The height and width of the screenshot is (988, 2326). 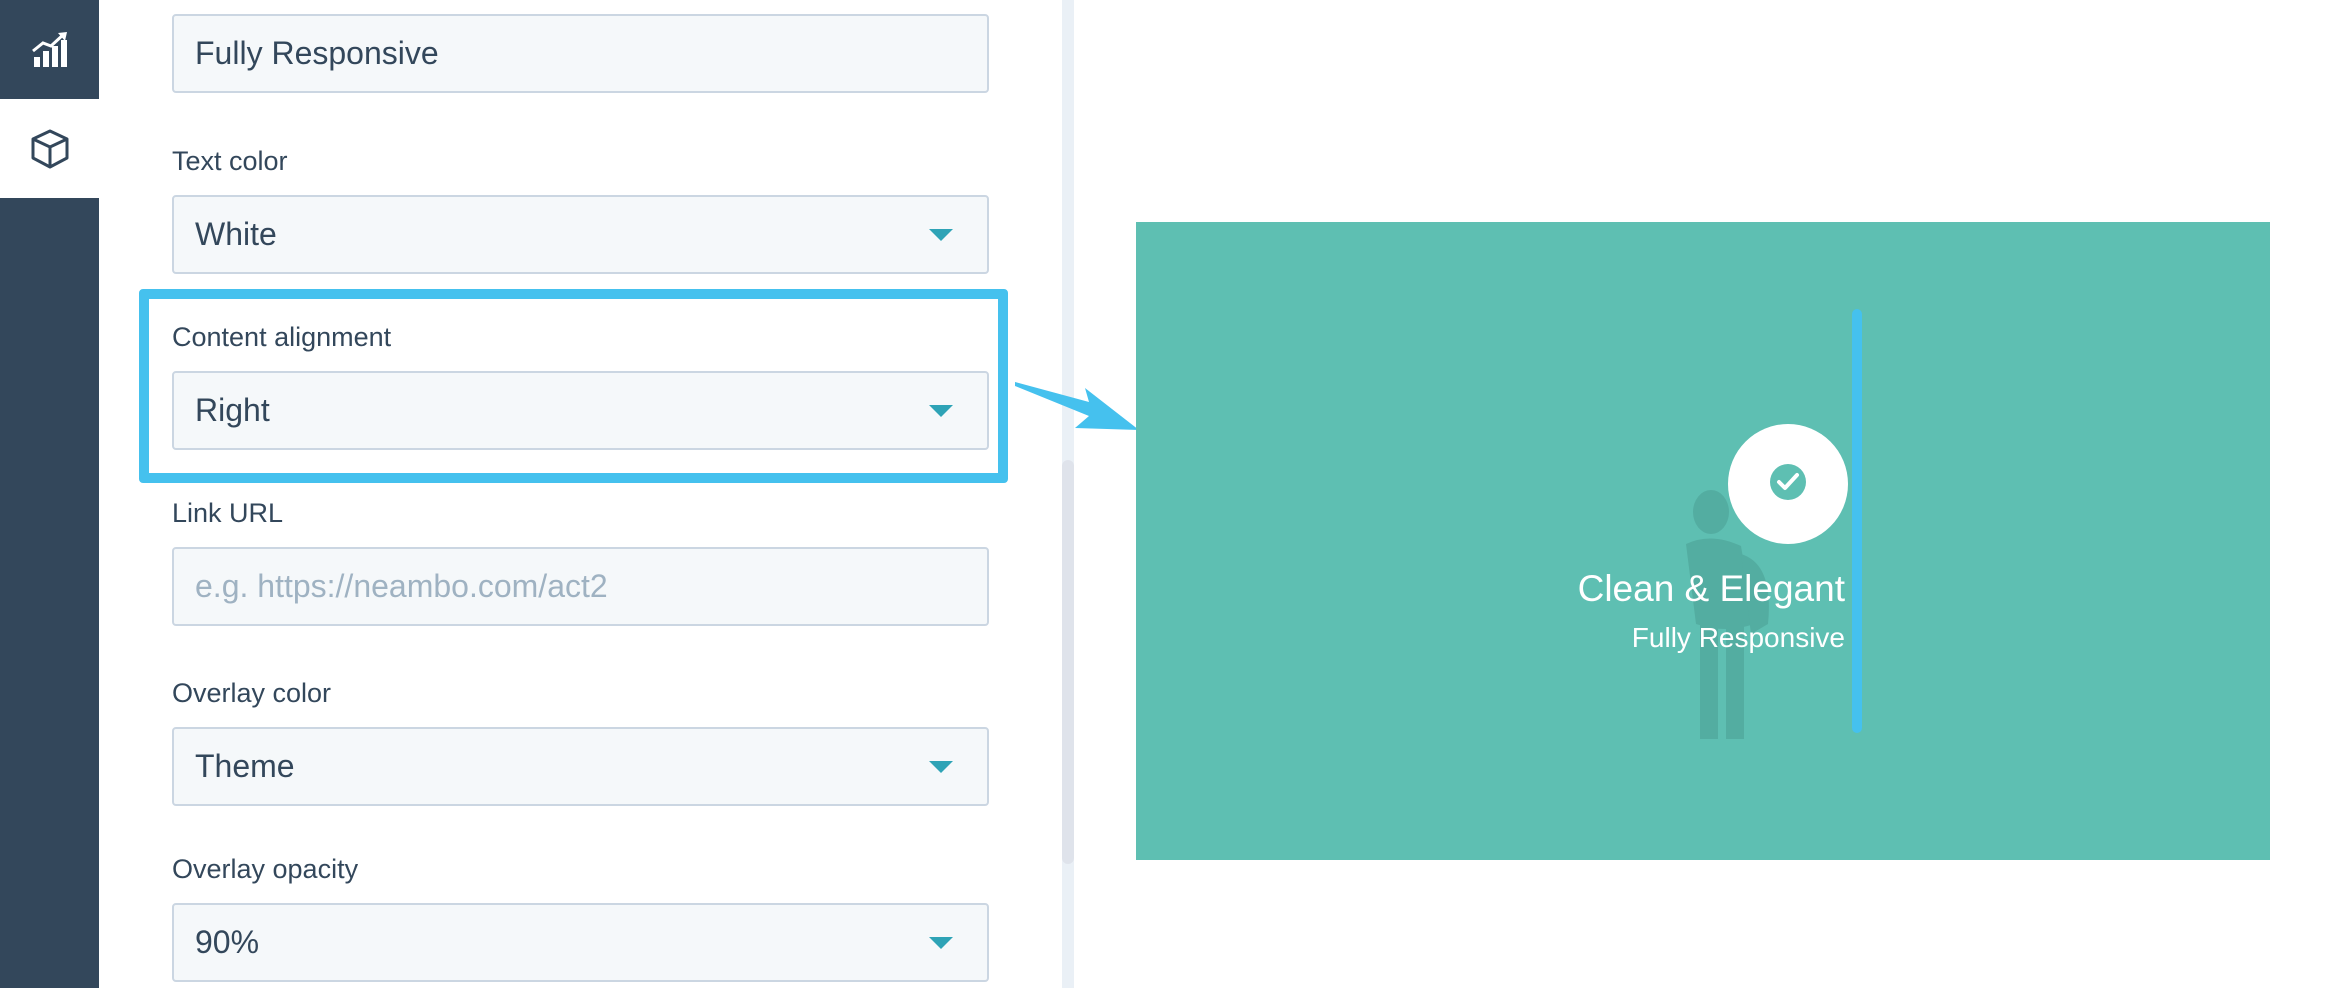 What do you see at coordinates (401, 586) in the screenshot?
I see `link-url-placeholder: e.g. https://neambo.com/act2` at bounding box center [401, 586].